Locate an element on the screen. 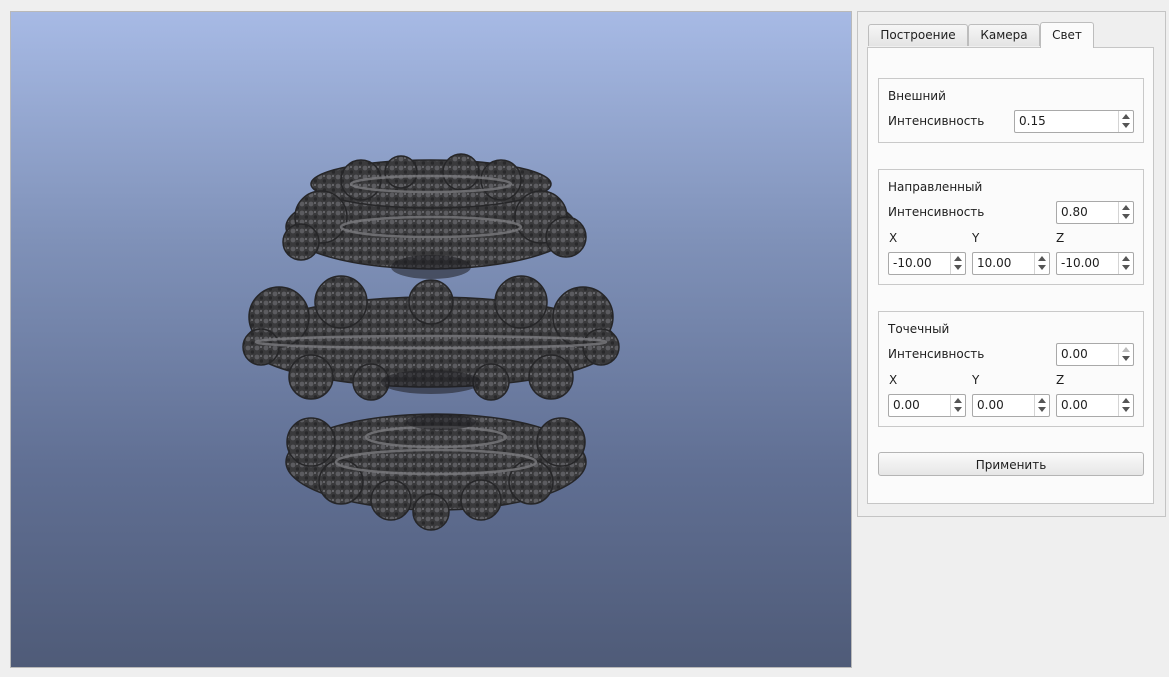 The image size is (1169, 677). directional-y-spinbox: 10.00 is located at coordinates (1011, 263).